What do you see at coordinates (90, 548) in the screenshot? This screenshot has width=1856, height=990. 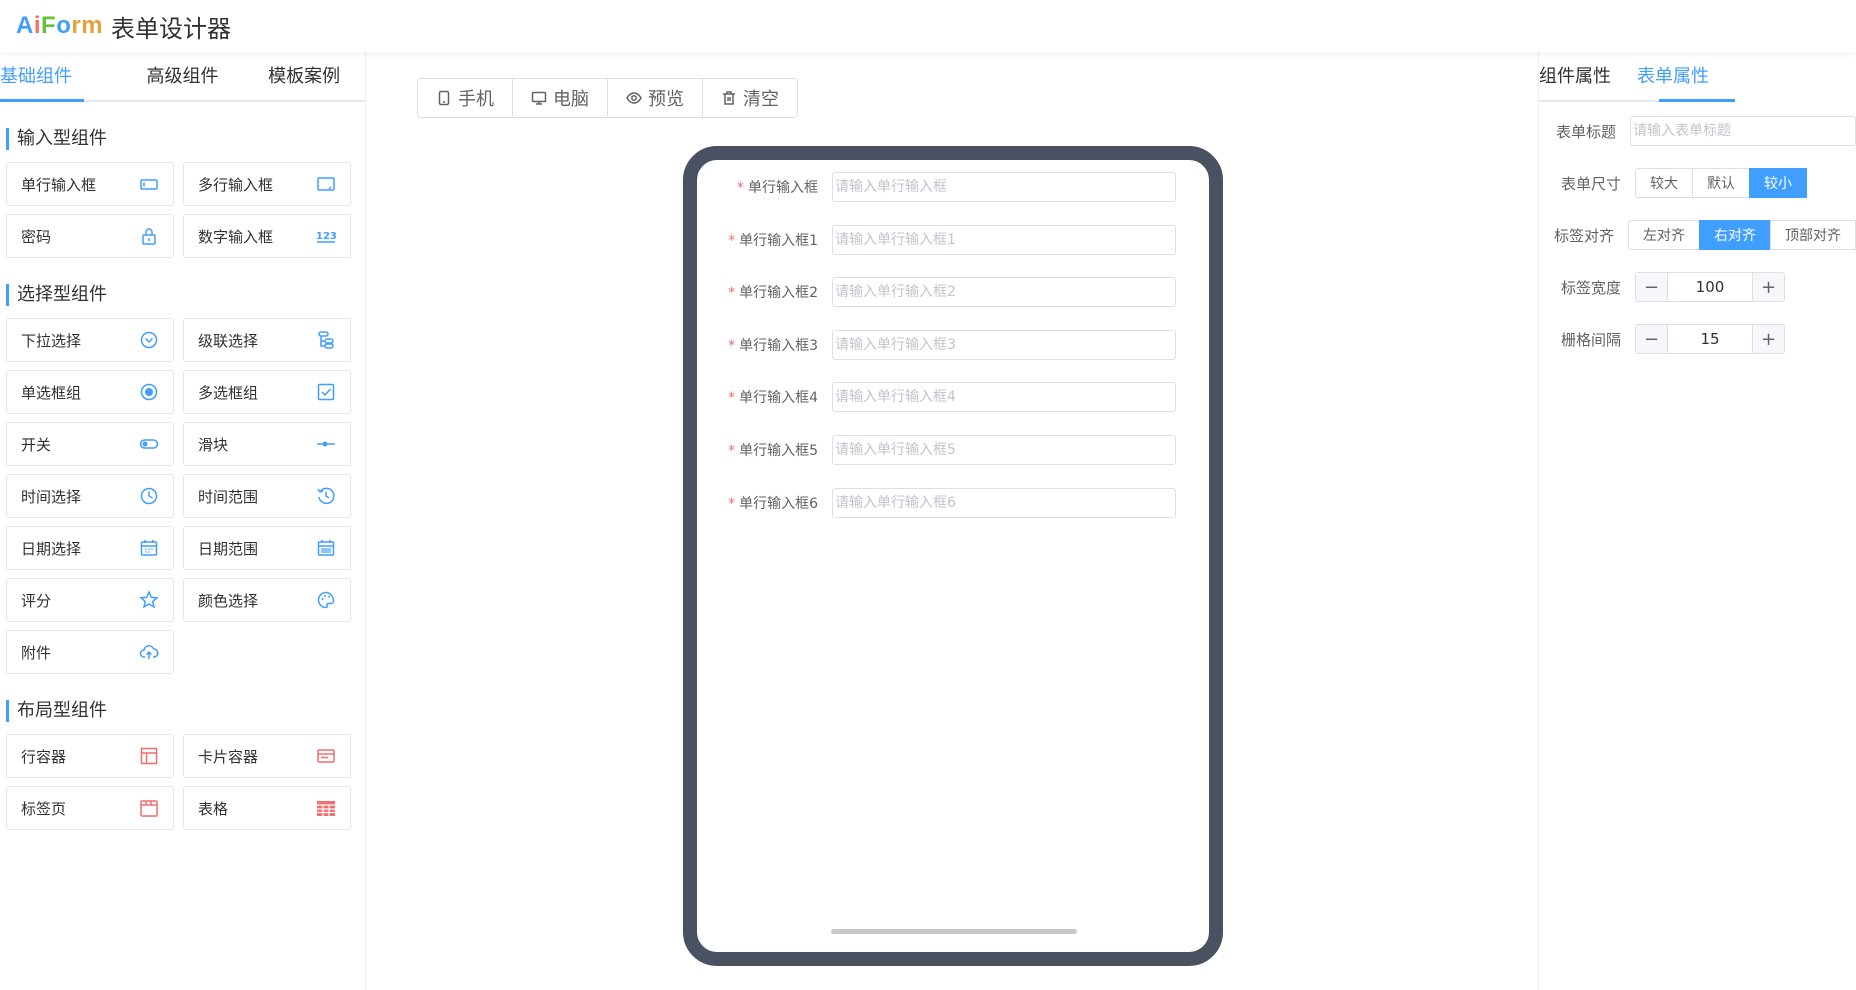 I see `component-date-picker: 日期选择` at bounding box center [90, 548].